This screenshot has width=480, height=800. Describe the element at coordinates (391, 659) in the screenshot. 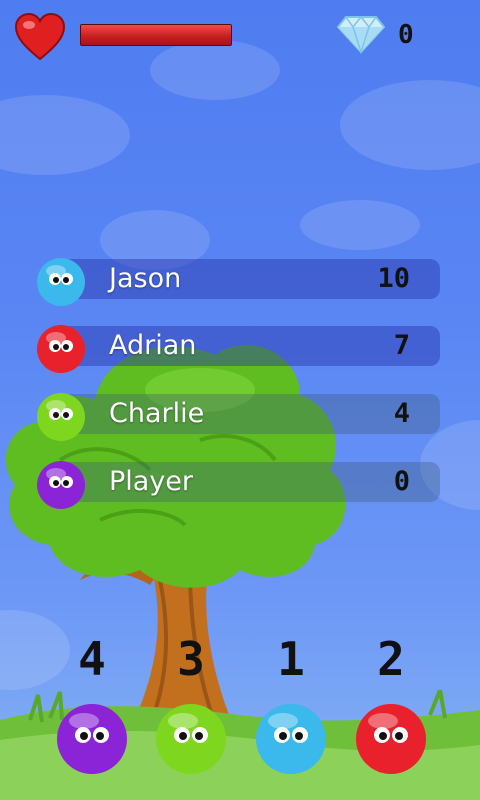

I see `red-ball-count: 2` at that location.